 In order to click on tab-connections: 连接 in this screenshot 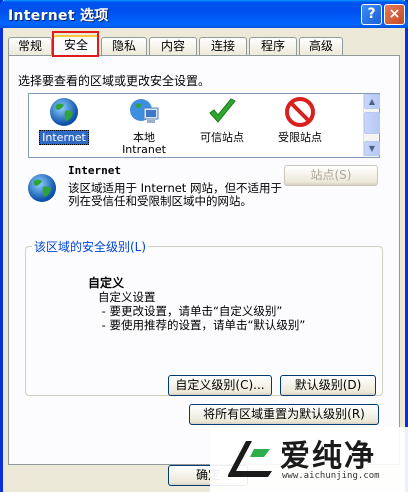, I will do `click(223, 46)`.